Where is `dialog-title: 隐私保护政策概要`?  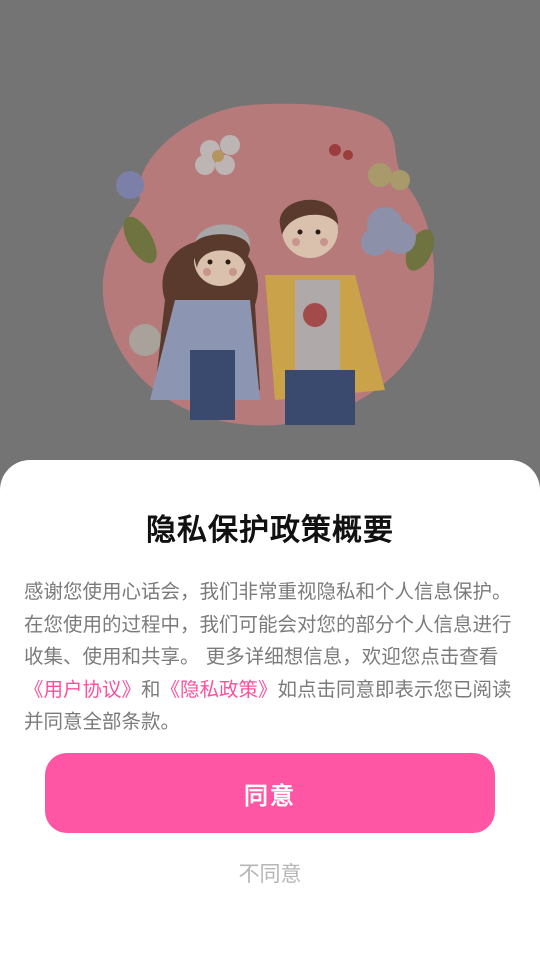
dialog-title: 隐私保护政策概要 is located at coordinates (270, 530).